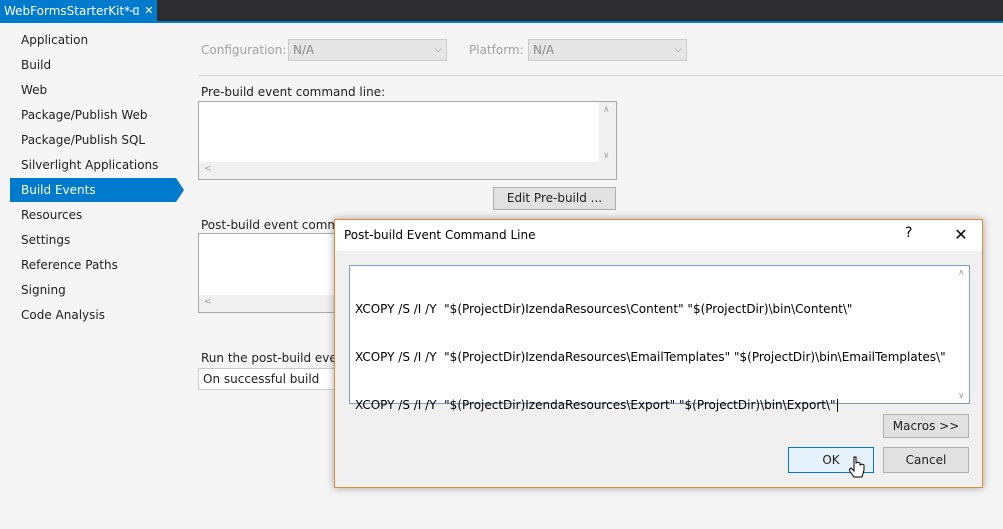 This screenshot has height=529, width=1003. Describe the element at coordinates (261, 379) in the screenshot. I see `run-postbuild-value: On successful build` at that location.